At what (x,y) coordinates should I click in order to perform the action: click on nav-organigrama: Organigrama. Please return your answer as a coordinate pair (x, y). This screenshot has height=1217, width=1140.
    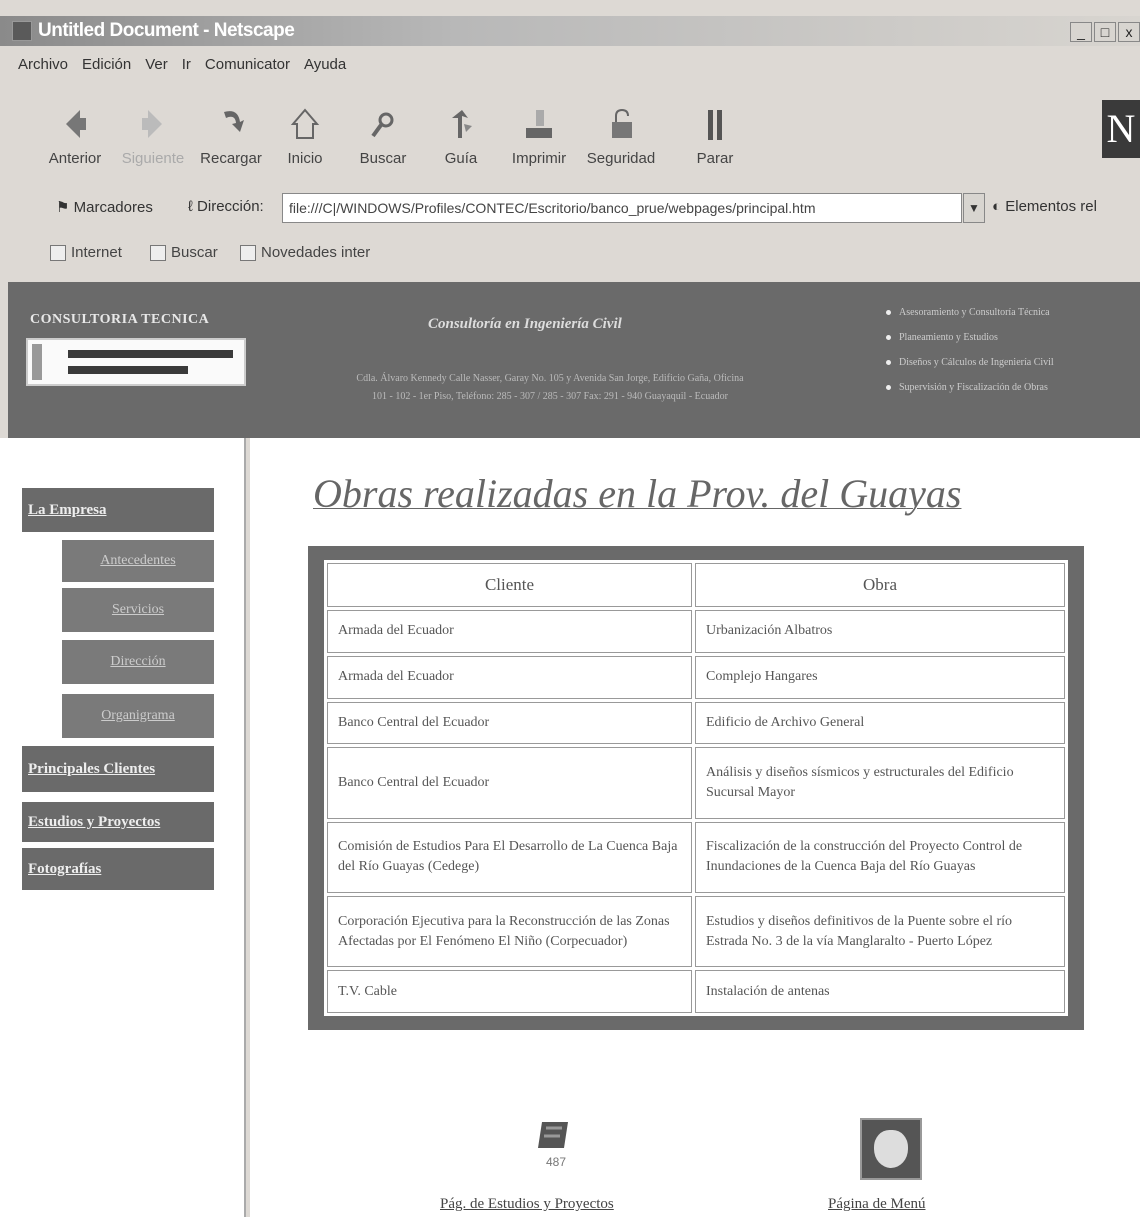
    Looking at the image, I should click on (138, 716).